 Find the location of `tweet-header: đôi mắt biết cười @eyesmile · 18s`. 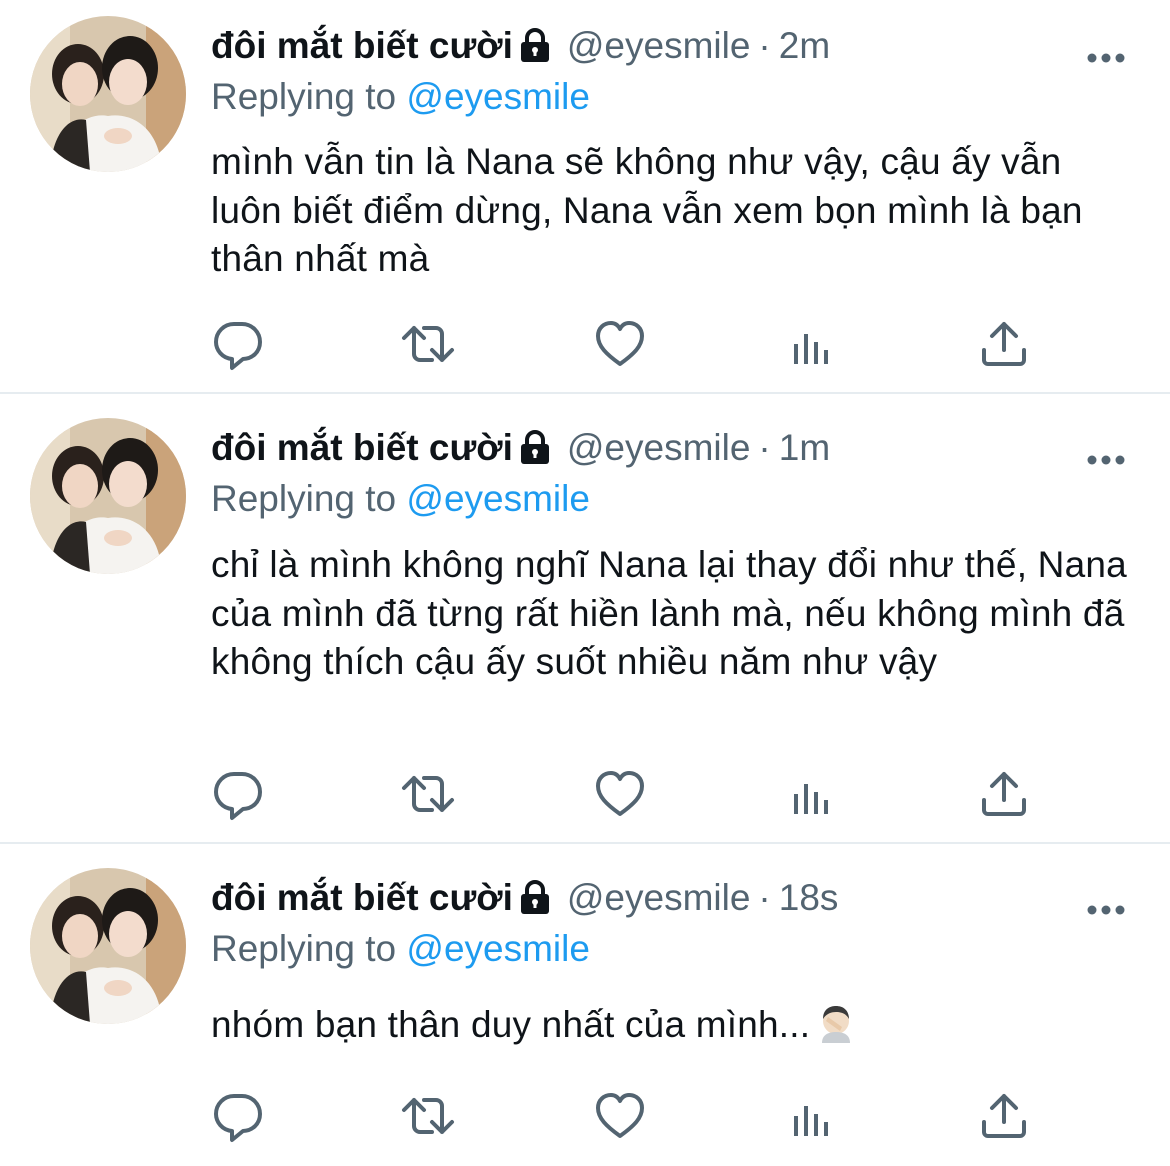

tweet-header: đôi mắt biết cười @eyesmile · 18s is located at coordinates (690, 898).